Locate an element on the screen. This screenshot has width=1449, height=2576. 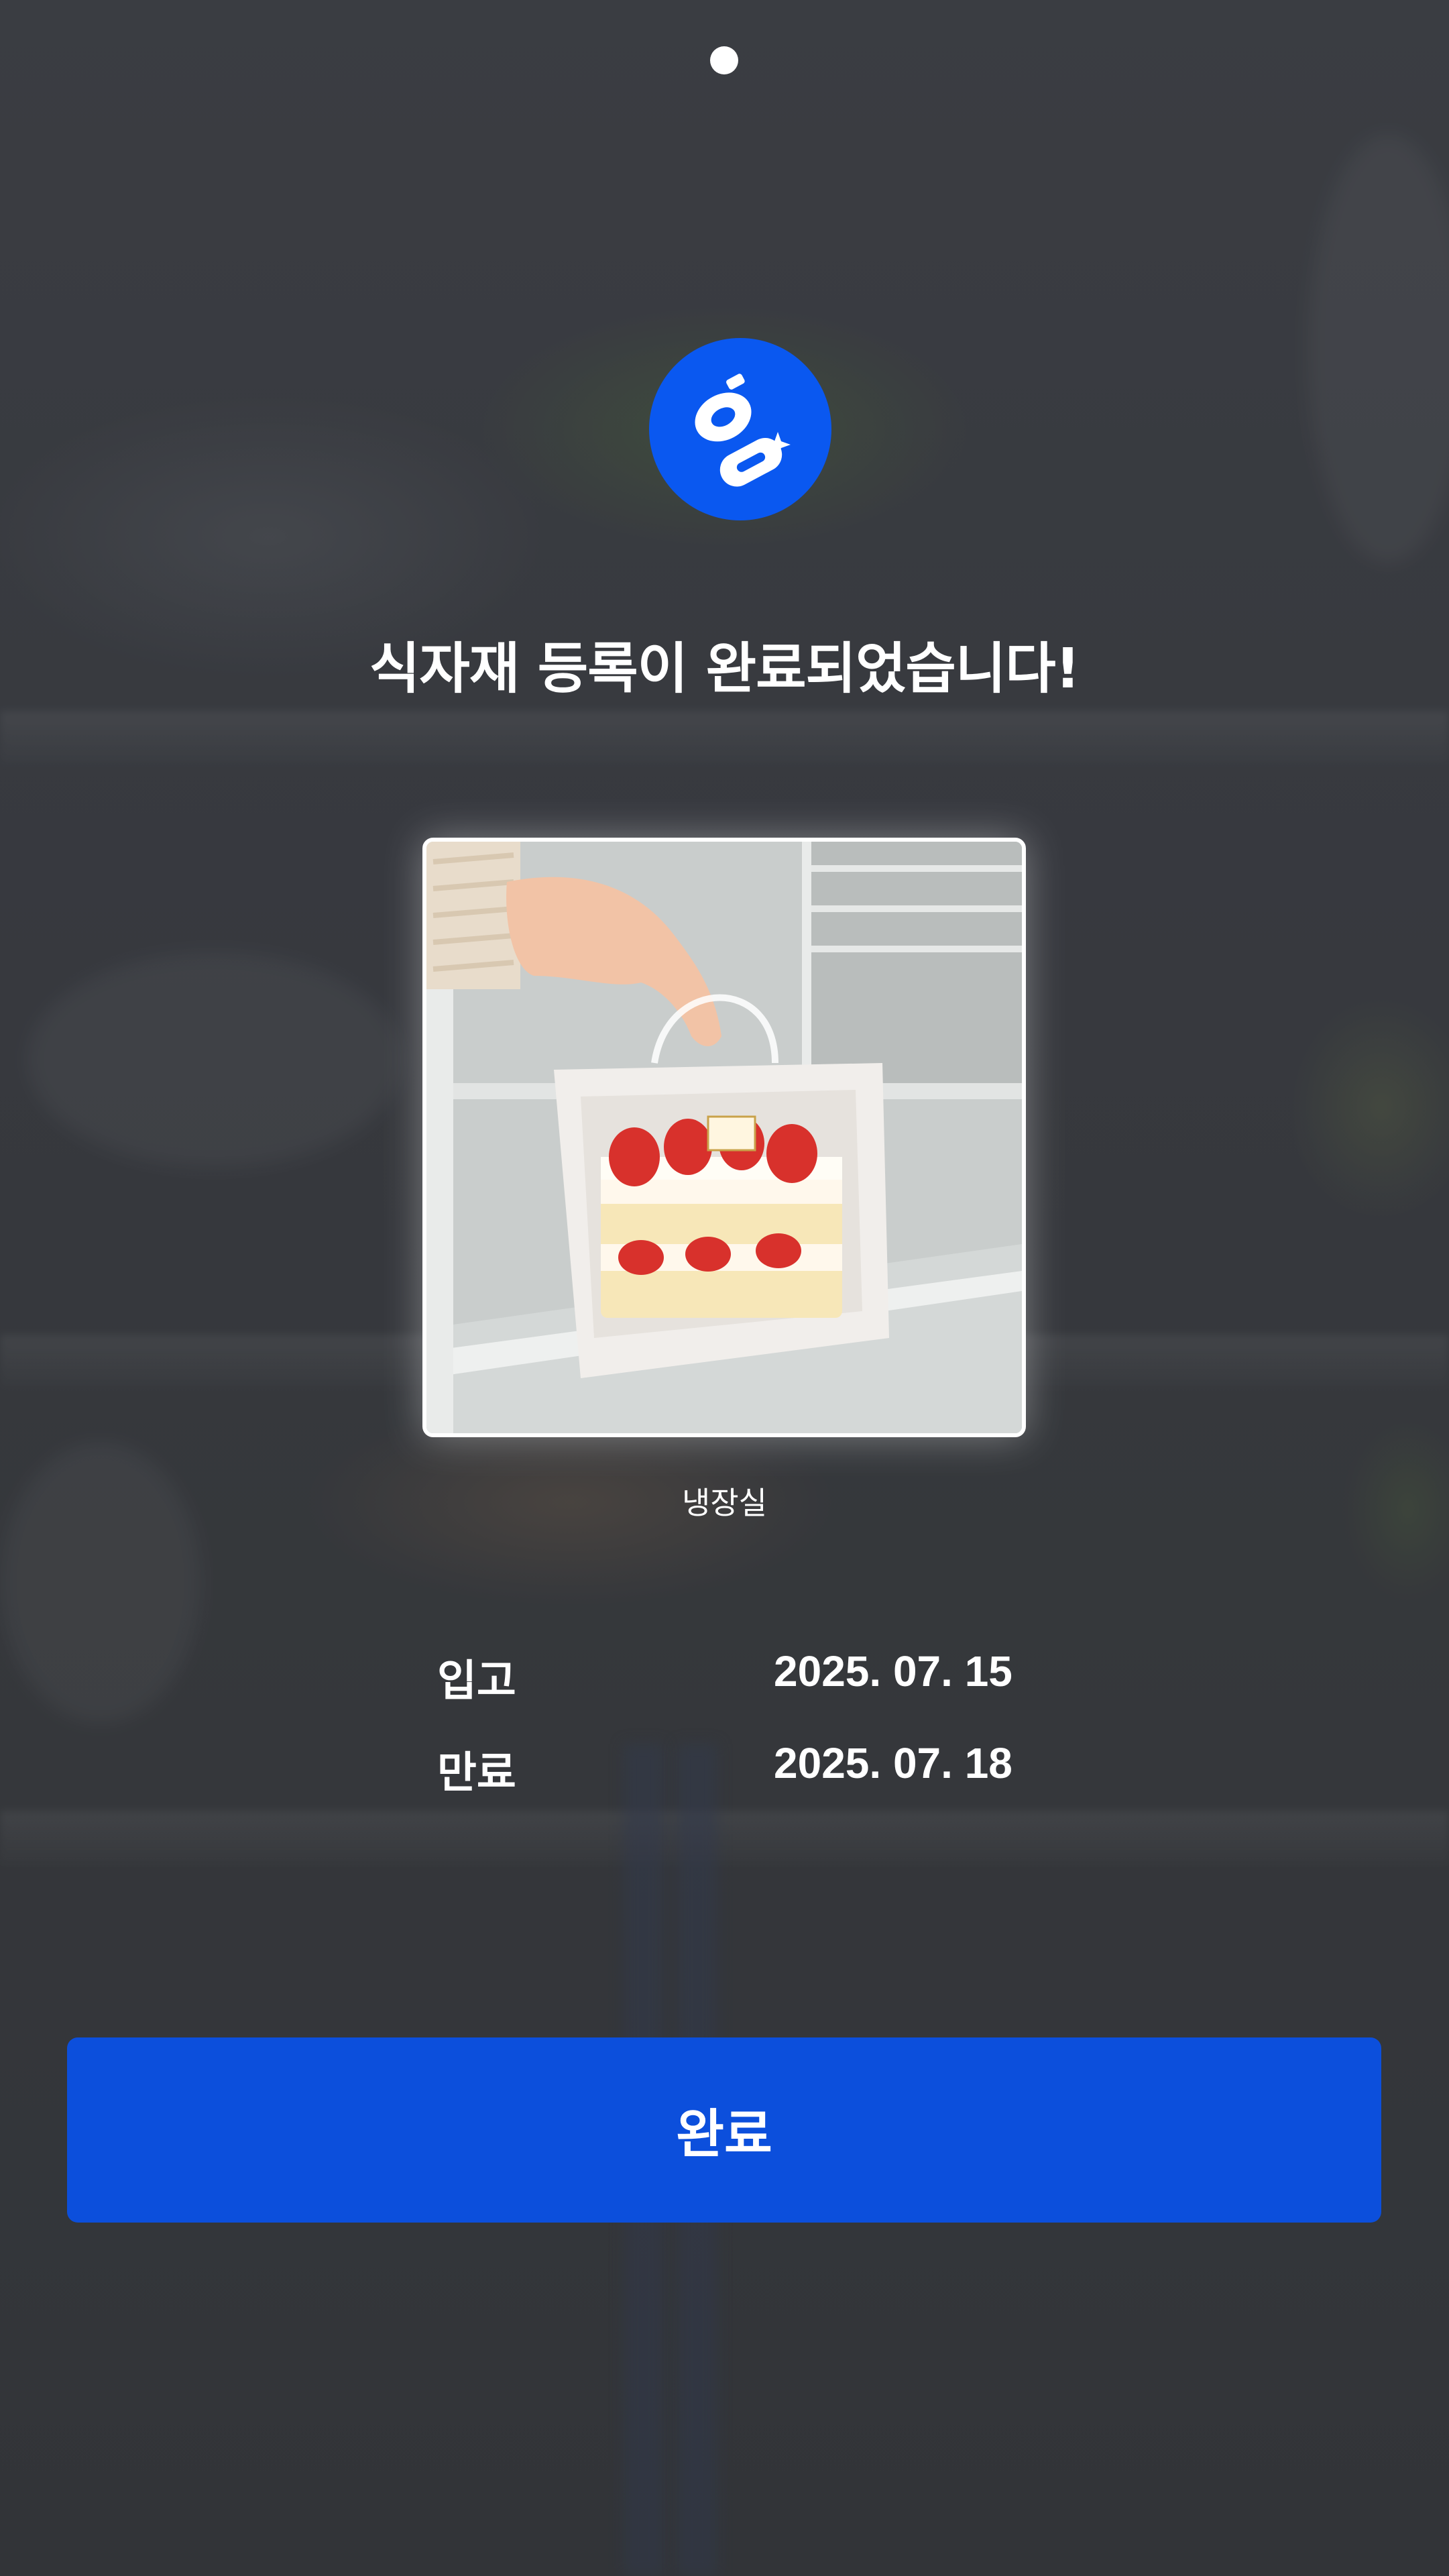
date-row-stocked: 입고 2025. 07. 15 is located at coordinates (739, 1676).